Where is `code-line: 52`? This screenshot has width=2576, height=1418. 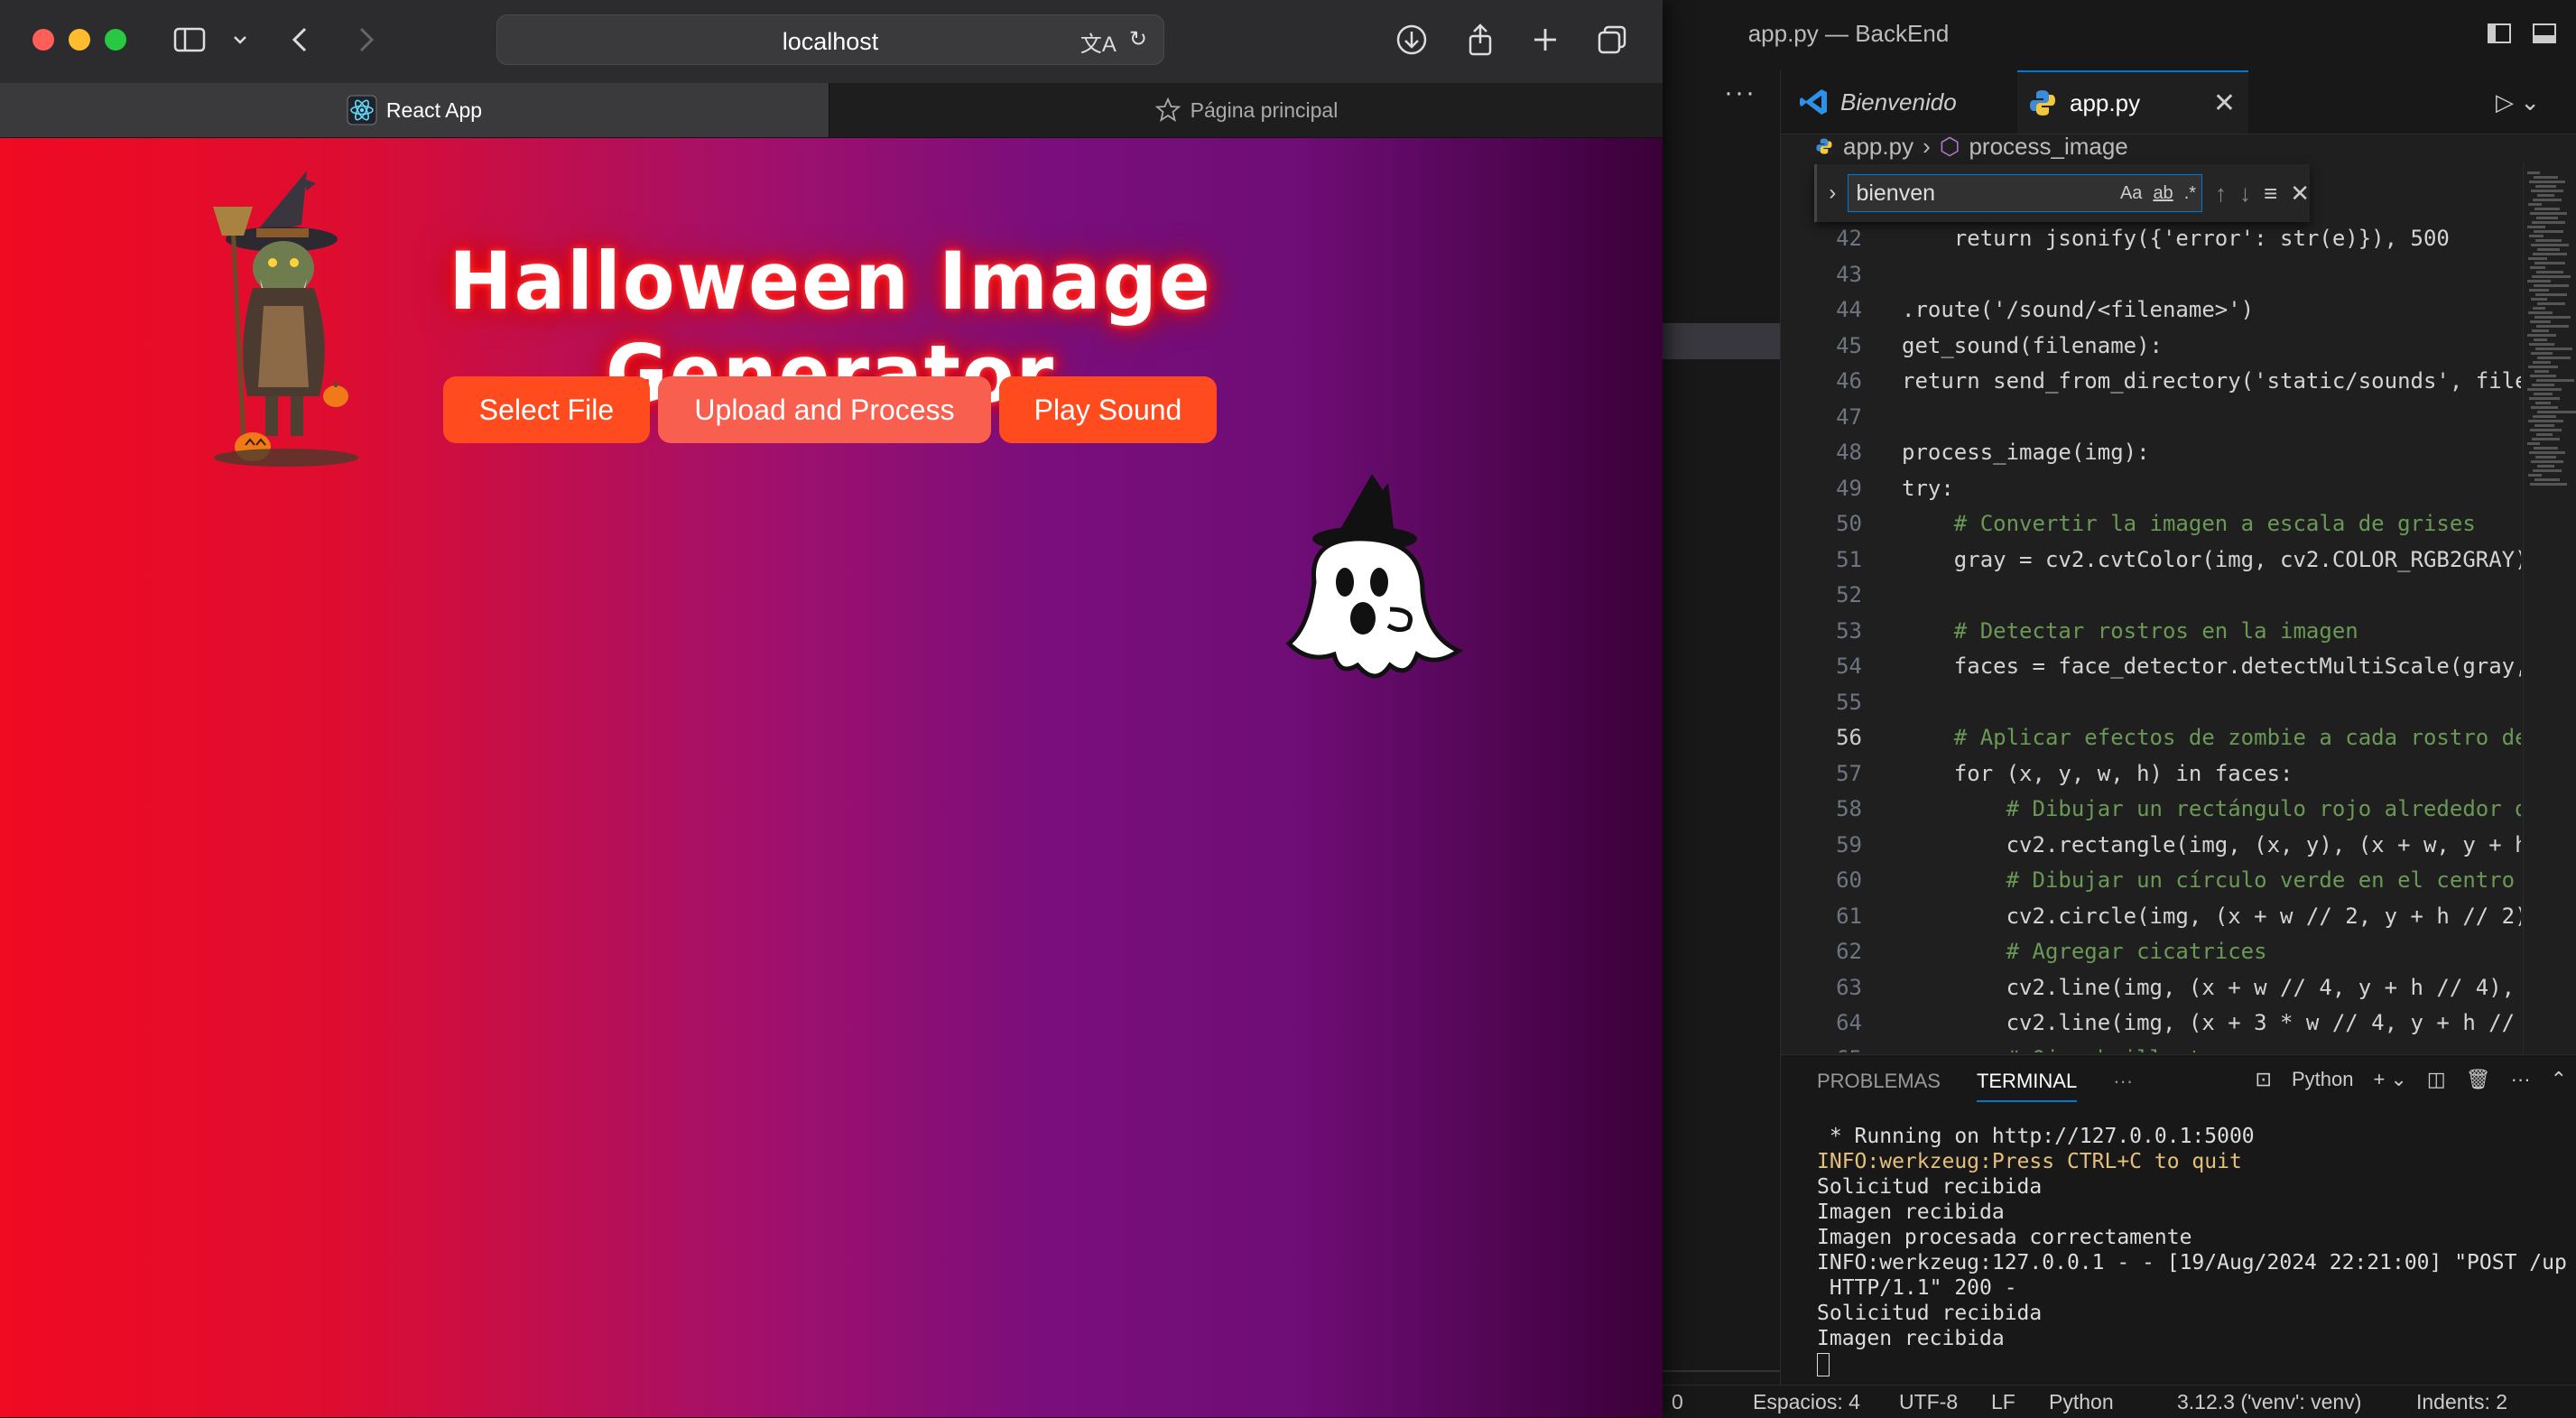
code-line: 52 is located at coordinates (2151, 595).